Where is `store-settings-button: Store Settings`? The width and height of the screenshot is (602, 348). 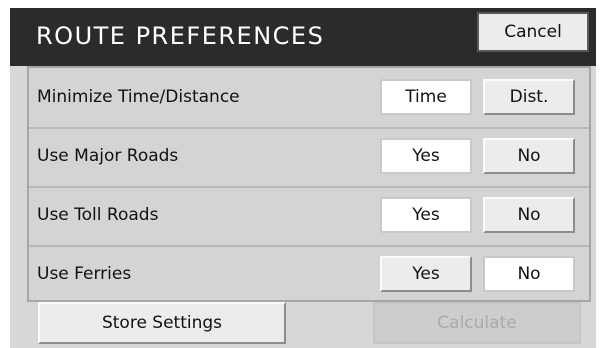 store-settings-button: Store Settings is located at coordinates (162, 323).